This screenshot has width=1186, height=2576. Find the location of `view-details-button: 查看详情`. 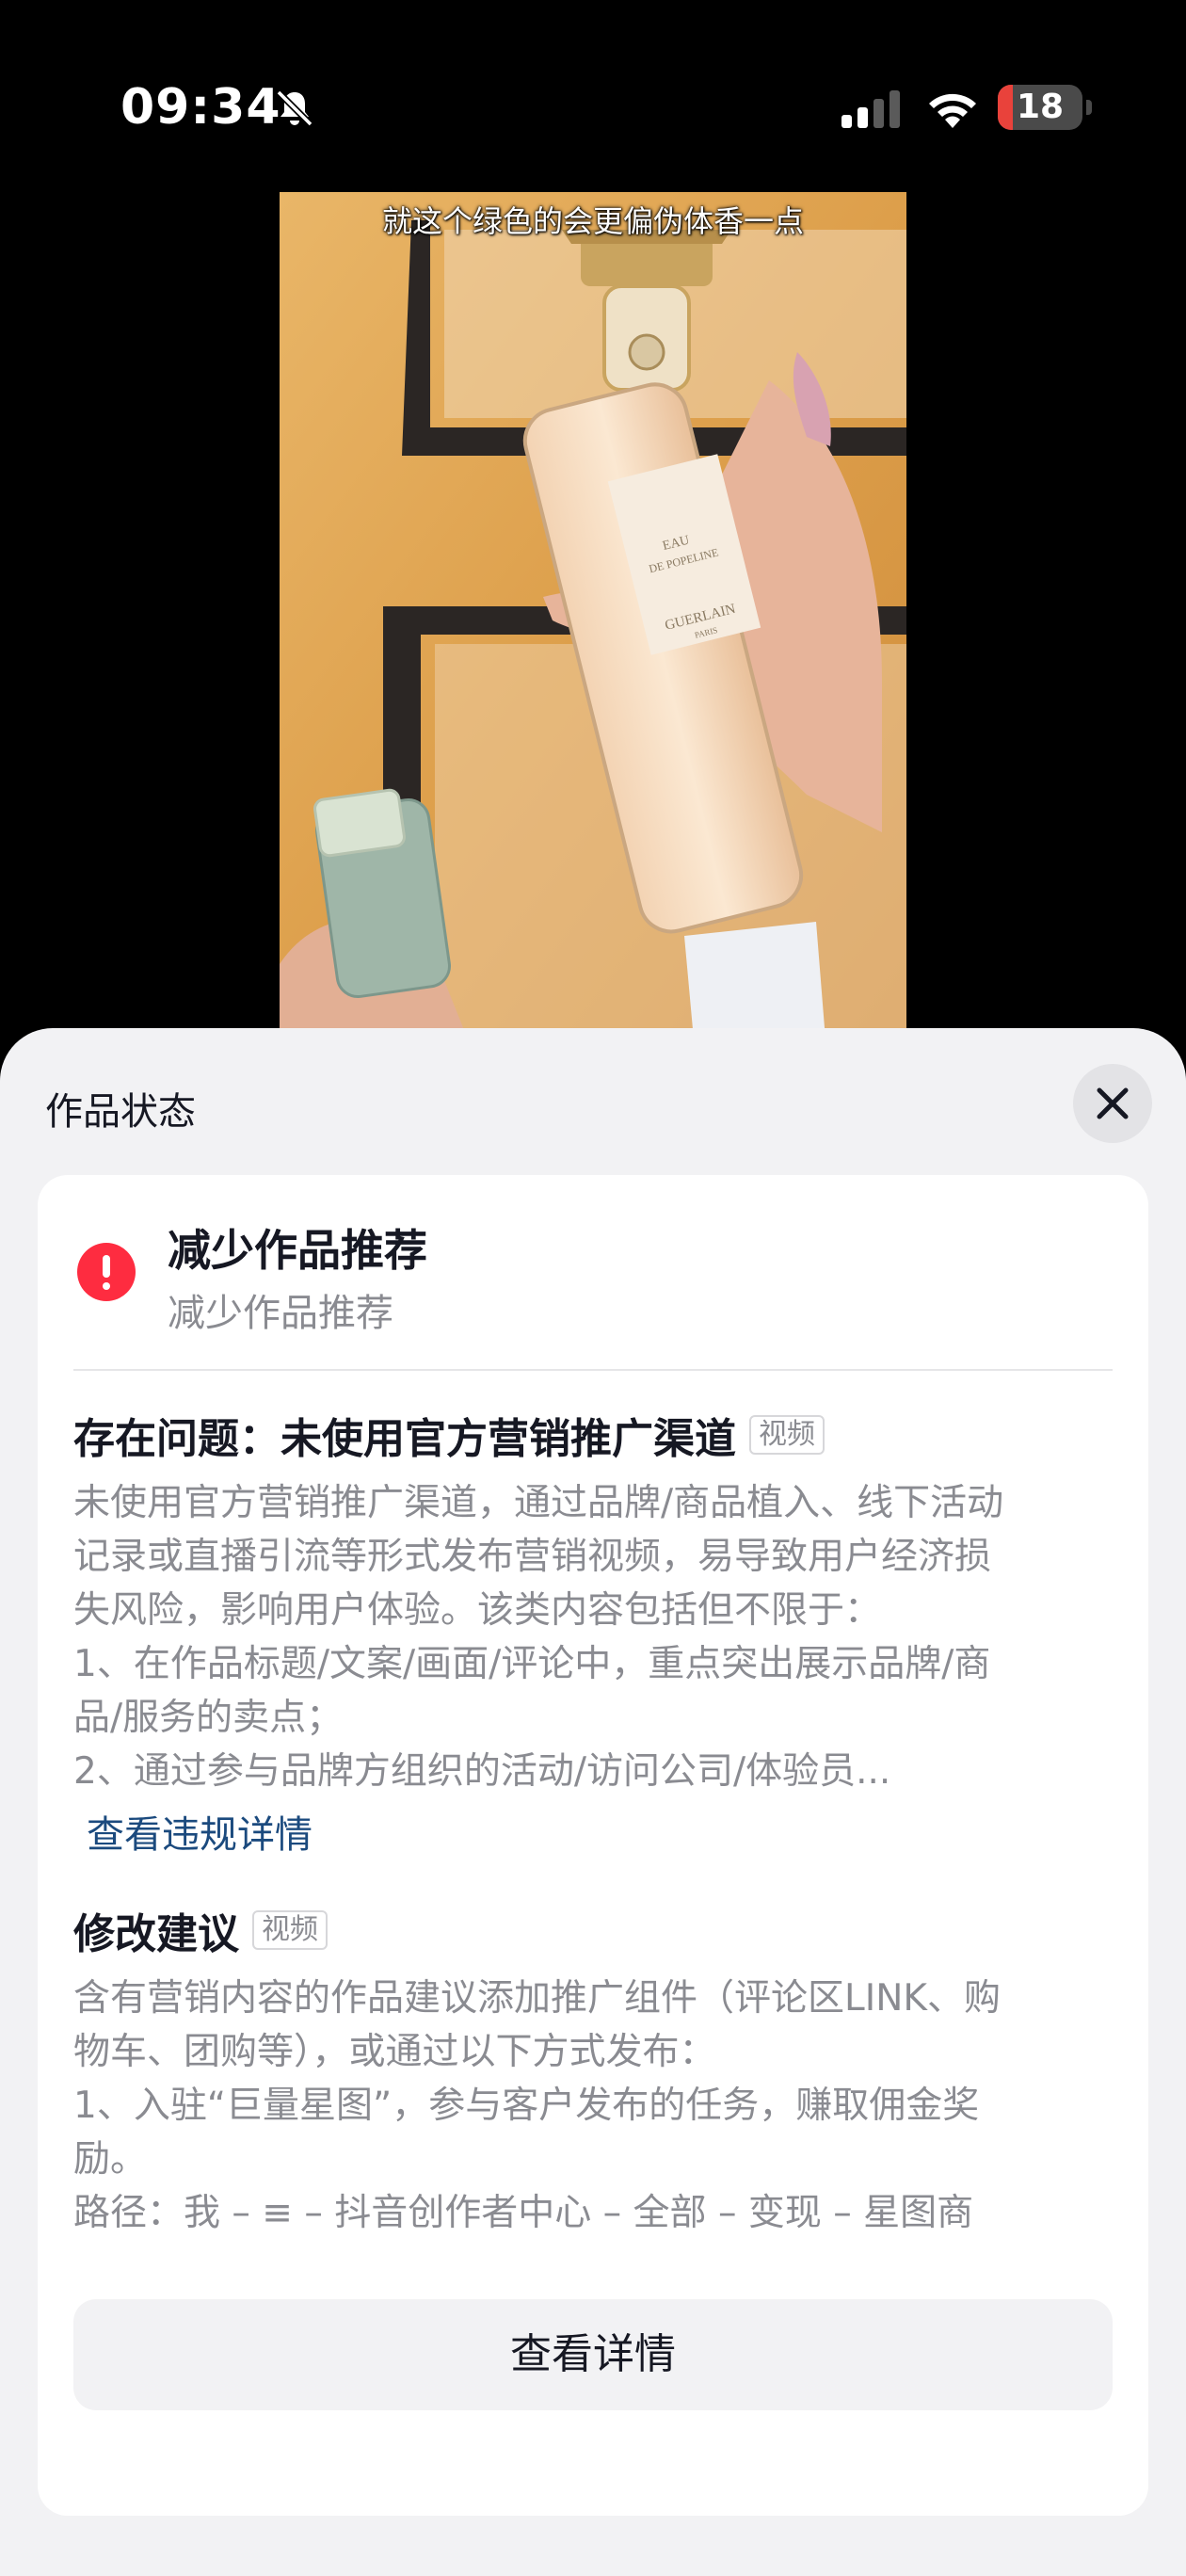

view-details-button: 查看详情 is located at coordinates (593, 2354).